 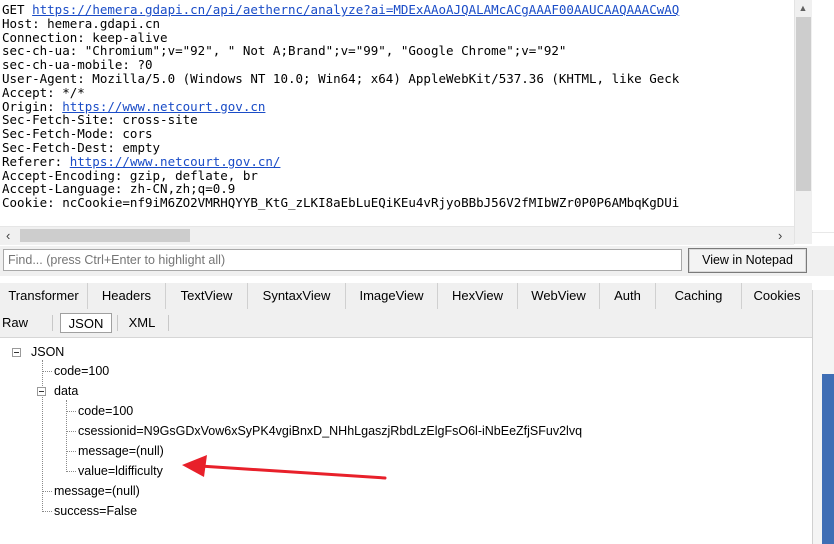 What do you see at coordinates (44, 296) in the screenshot?
I see `tab-transformer: Transformer` at bounding box center [44, 296].